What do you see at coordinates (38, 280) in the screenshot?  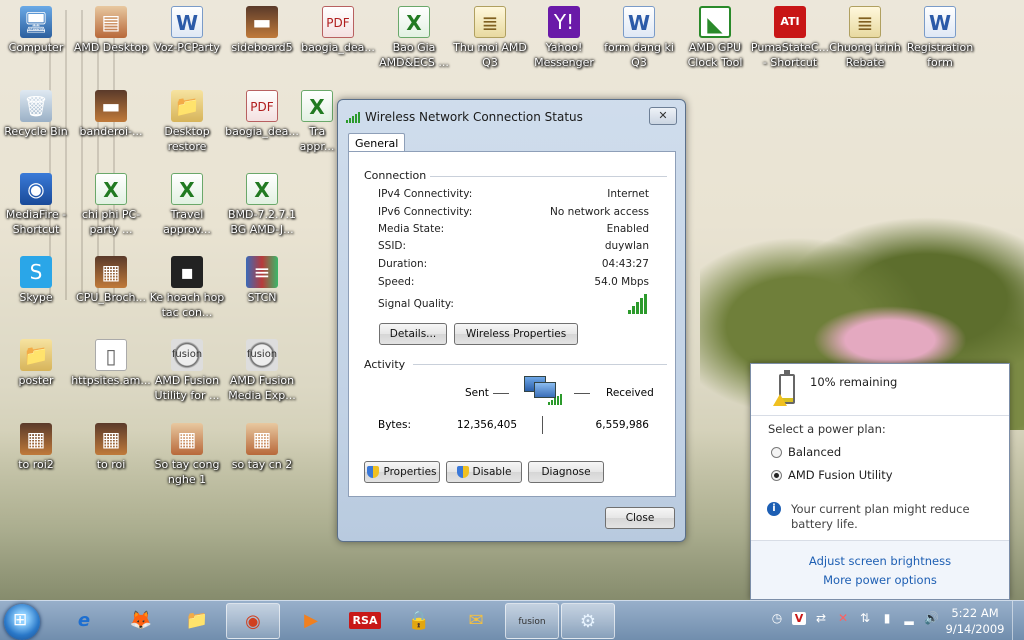 I see `desktop-icon-skype: S Skype` at bounding box center [38, 280].